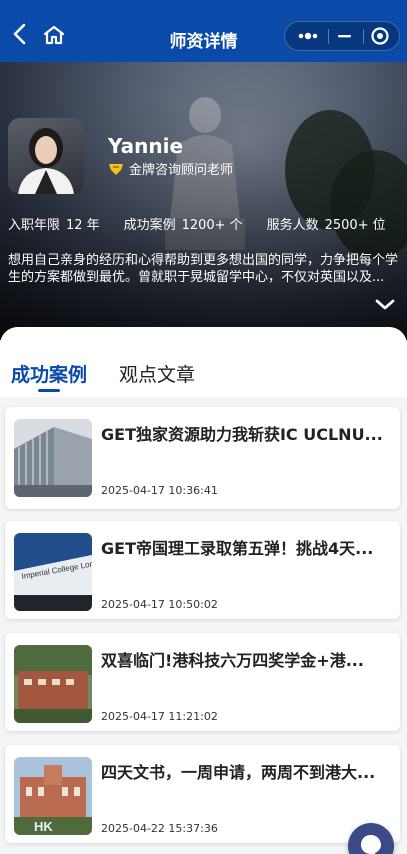 This screenshot has height=854, width=407. What do you see at coordinates (379, 225) in the screenshot?
I see `stat-unit: 位` at bounding box center [379, 225].